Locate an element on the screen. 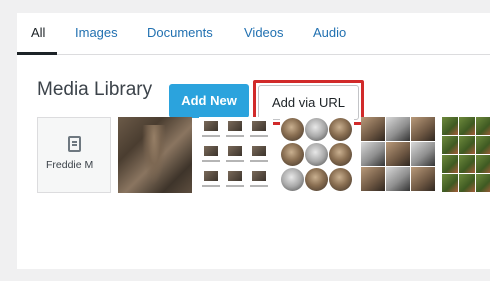 The width and height of the screenshot is (490, 281). page-title: Media Library is located at coordinates (95, 89).